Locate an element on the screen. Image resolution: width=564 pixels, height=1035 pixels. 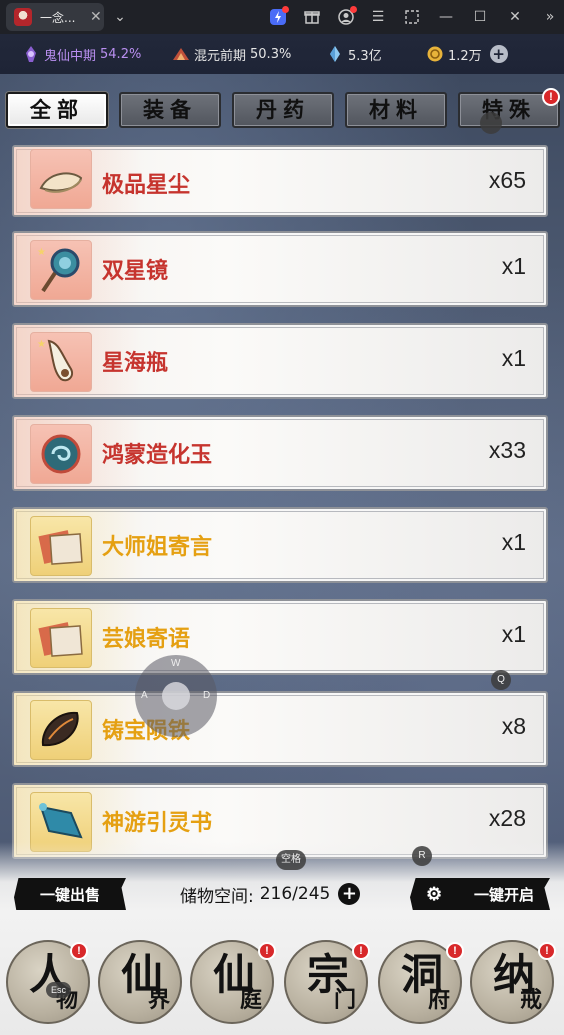
storage-info: 储物空间: 216/245 + is located at coordinates (270, 895).